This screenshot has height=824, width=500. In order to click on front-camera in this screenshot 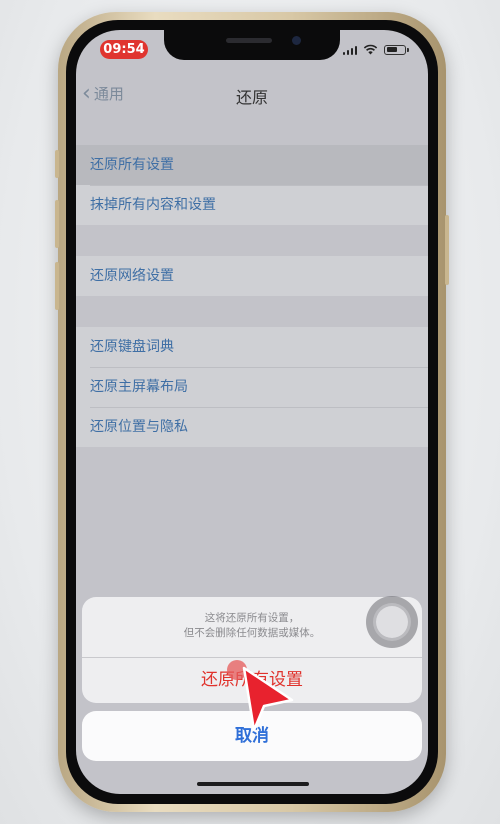, I will do `click(296, 40)`.